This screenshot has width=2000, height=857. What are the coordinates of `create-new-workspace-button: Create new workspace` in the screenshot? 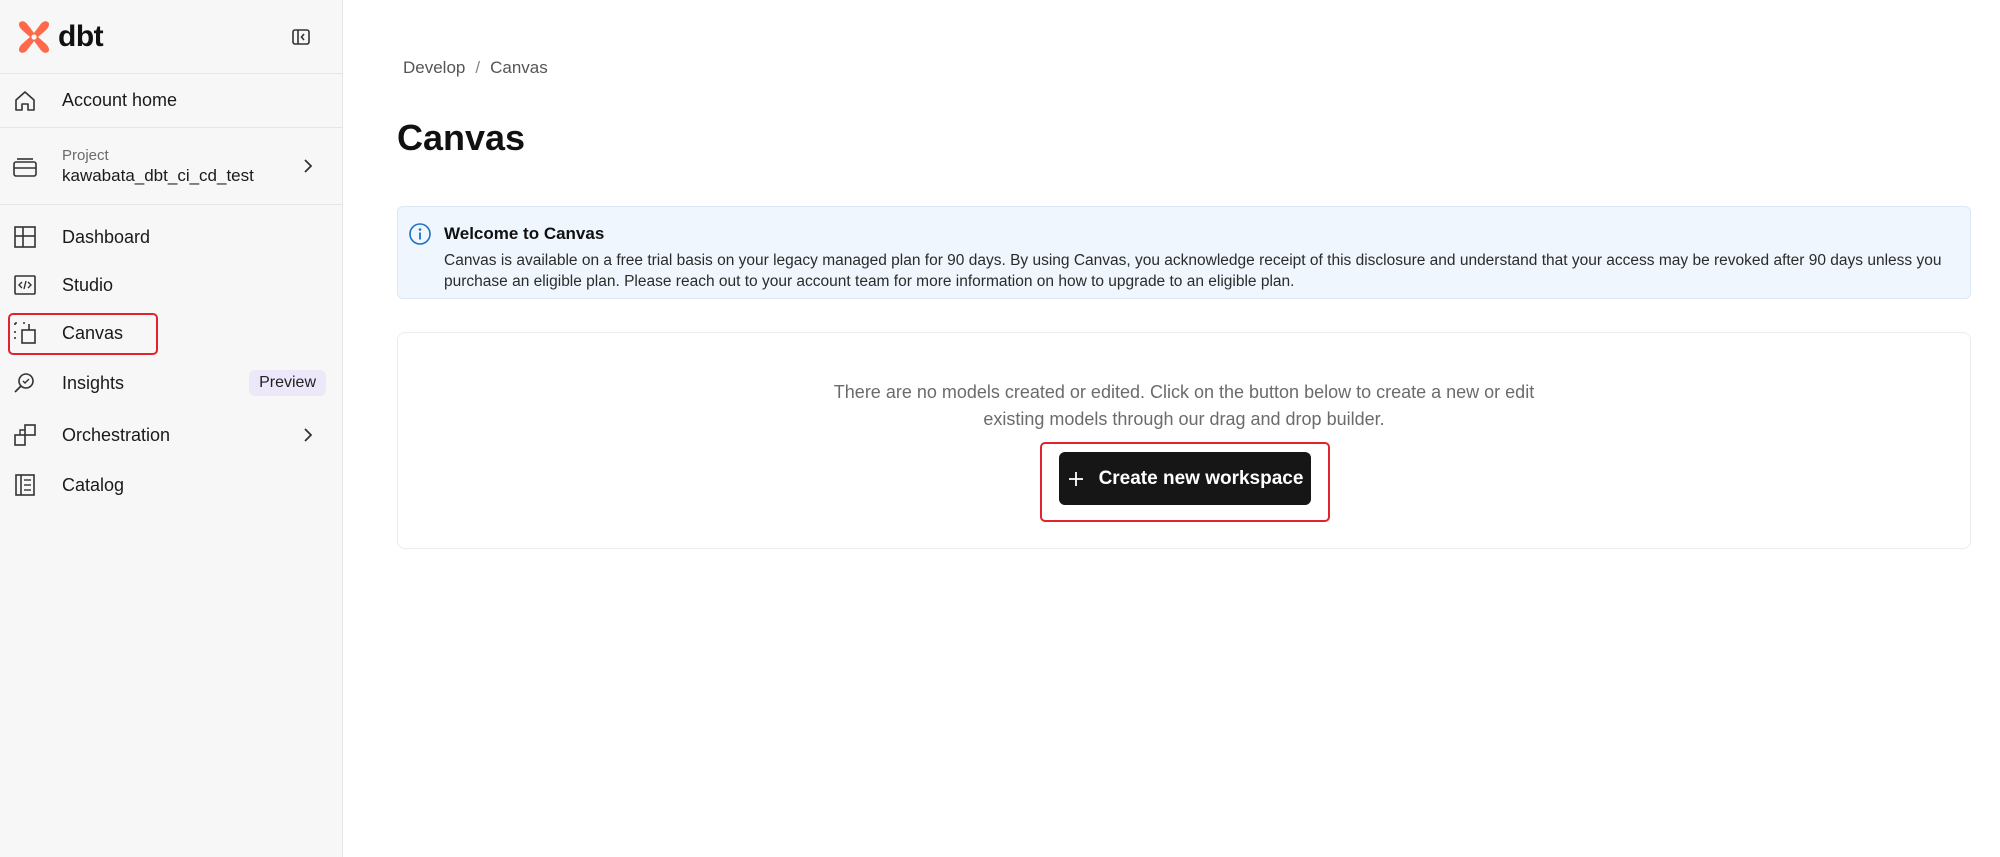 It's located at (1185, 478).